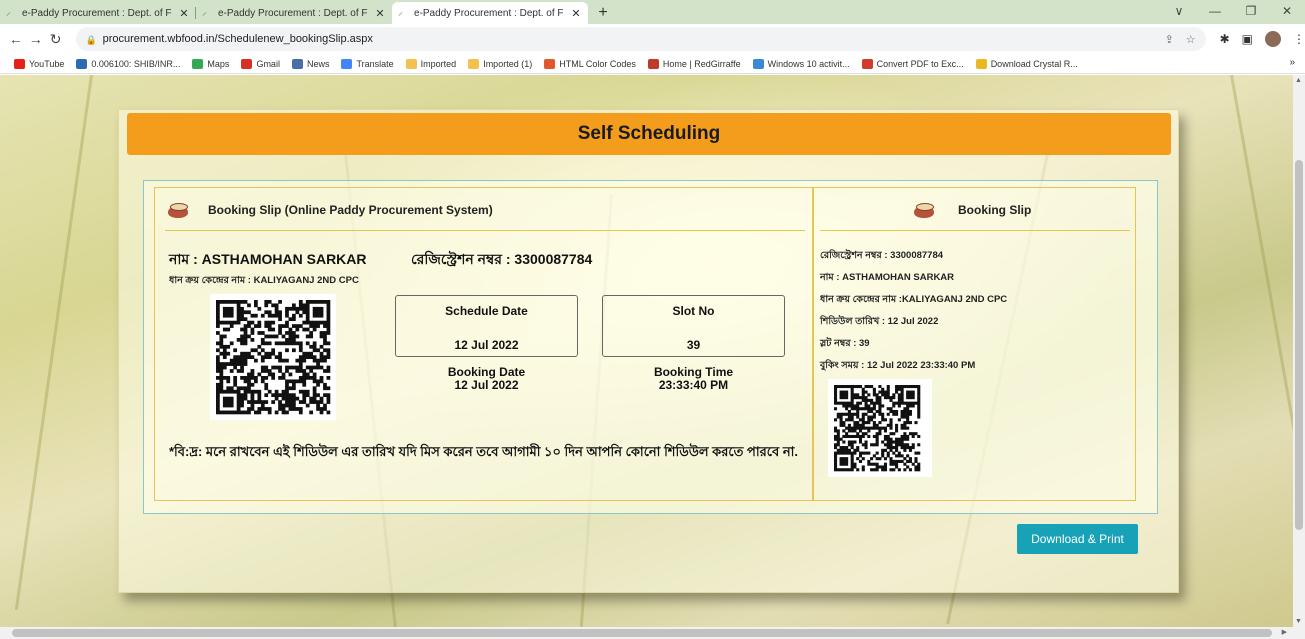 The height and width of the screenshot is (639, 1305). What do you see at coordinates (438, 63) in the screenshot?
I see `bookmark-label: Imported` at bounding box center [438, 63].